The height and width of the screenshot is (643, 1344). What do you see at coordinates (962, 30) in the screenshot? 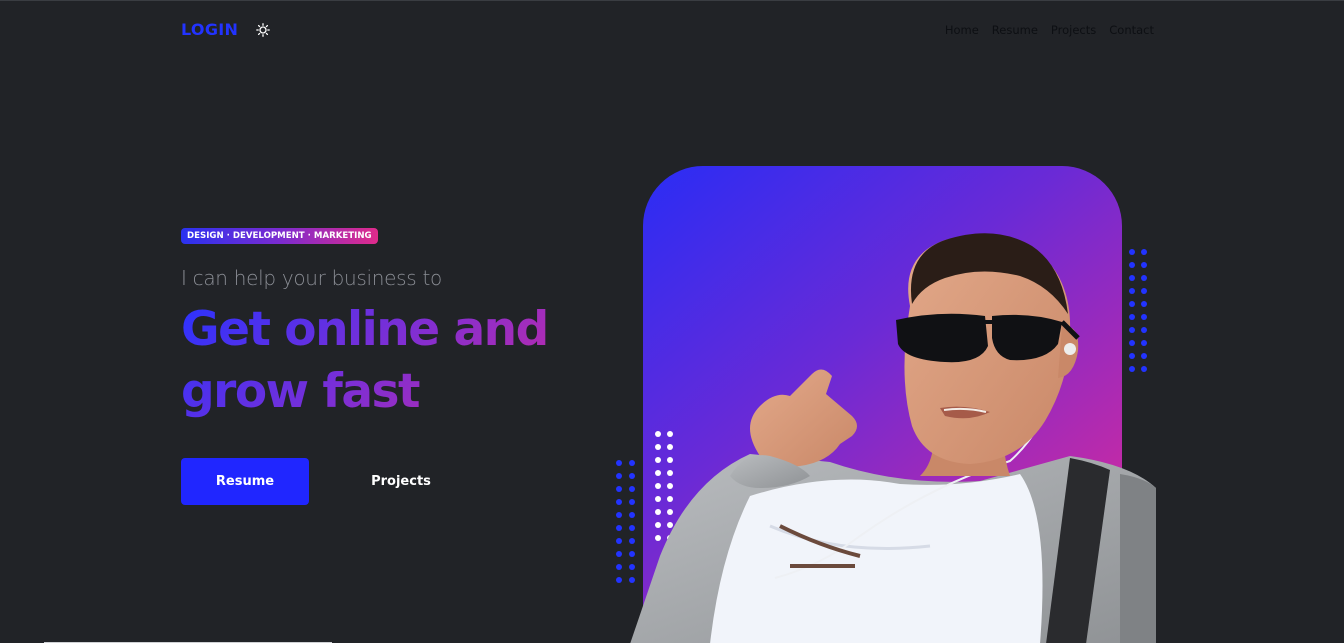
I see `nav-home: Home` at bounding box center [962, 30].